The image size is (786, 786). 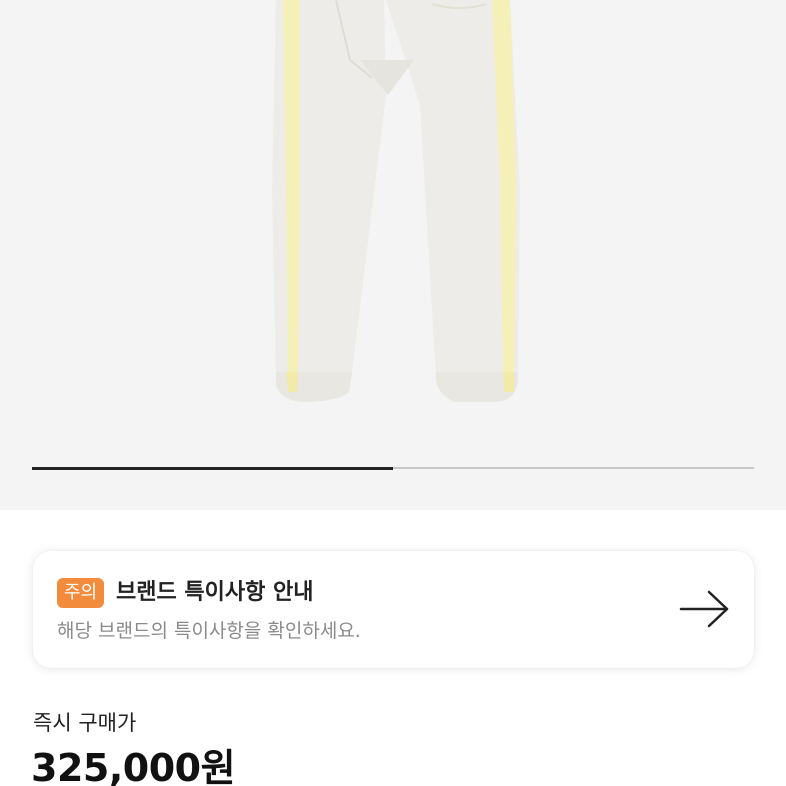 What do you see at coordinates (209, 631) in the screenshot?
I see `notice-description: 해당 브랜드의 특이사항을 확인하세요.` at bounding box center [209, 631].